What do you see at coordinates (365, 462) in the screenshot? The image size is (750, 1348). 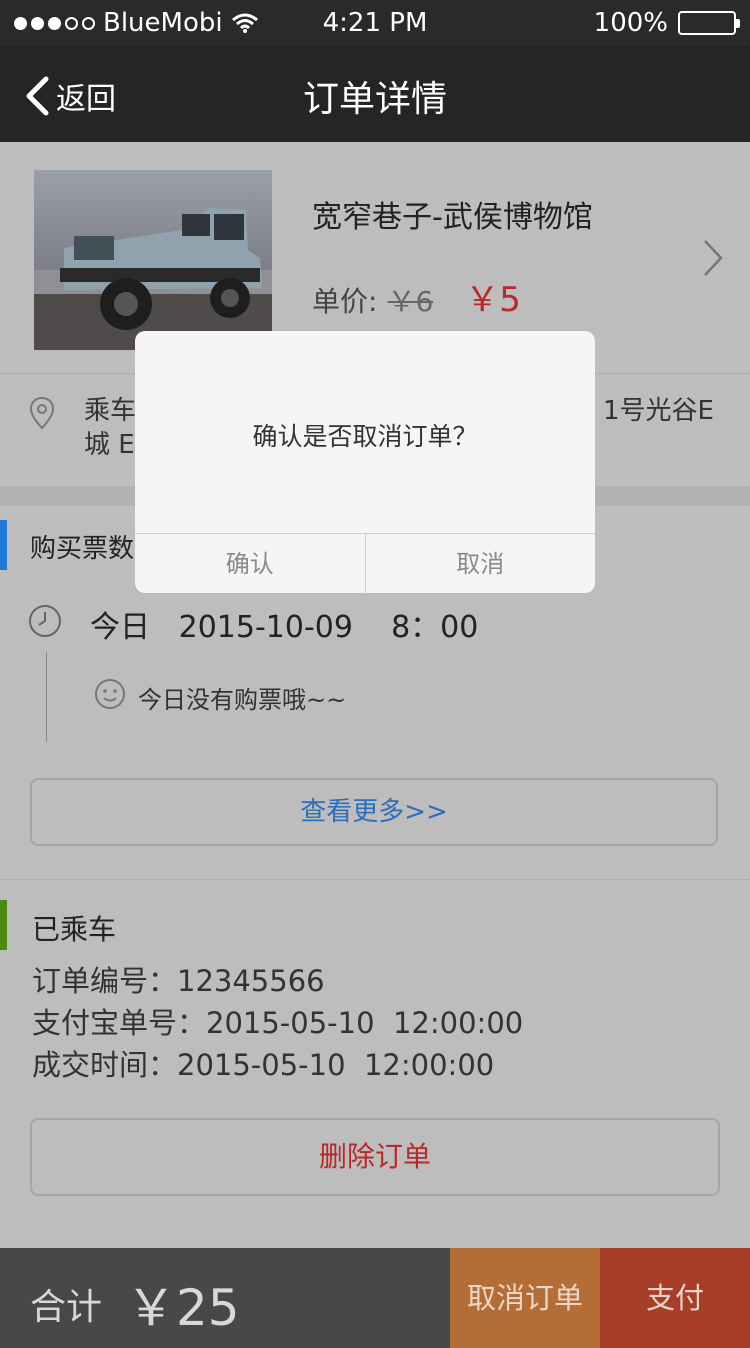 I see `confirm-dialog: 确认是否取消订单？ 确认 取消` at bounding box center [365, 462].